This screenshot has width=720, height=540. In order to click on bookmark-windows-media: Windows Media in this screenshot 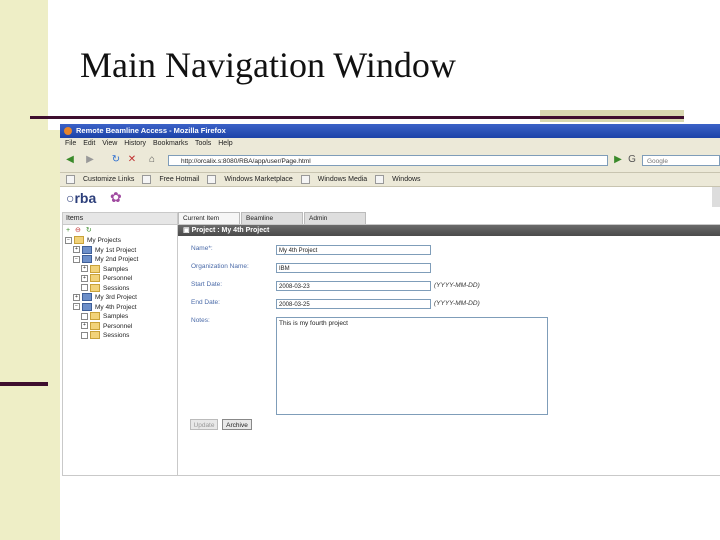, I will do `click(334, 179)`.